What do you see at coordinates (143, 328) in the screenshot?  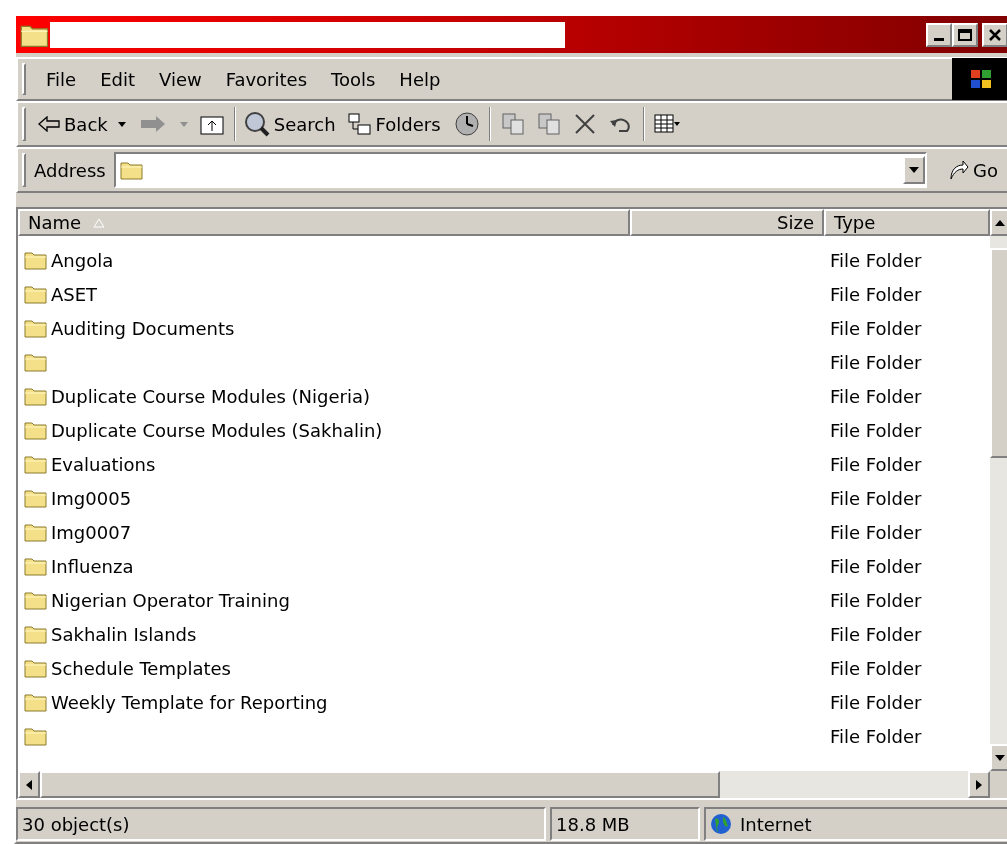 I see `file-name: Auditing Documents` at bounding box center [143, 328].